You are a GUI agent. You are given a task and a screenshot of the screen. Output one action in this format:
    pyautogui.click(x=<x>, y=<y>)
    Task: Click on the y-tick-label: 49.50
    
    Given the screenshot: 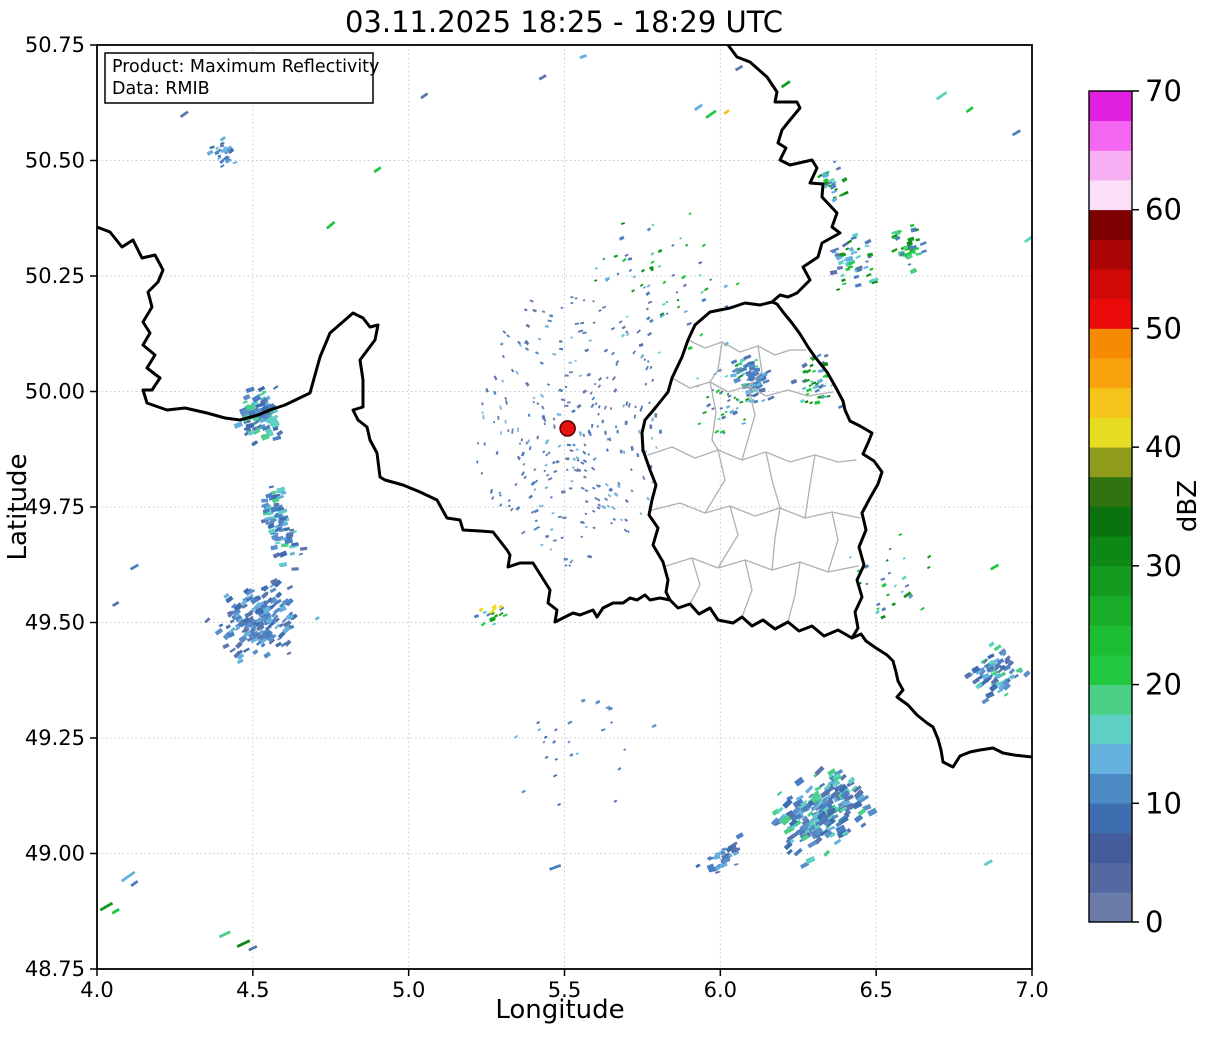 What is the action you would take?
    pyautogui.click(x=55, y=623)
    